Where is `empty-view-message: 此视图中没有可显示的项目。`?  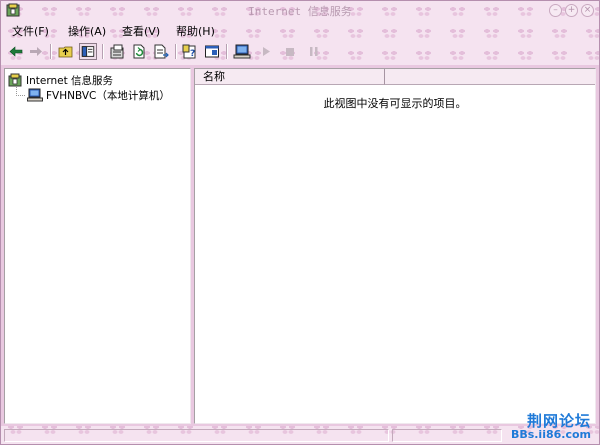 empty-view-message: 此视图中没有可显示的项目。 is located at coordinates (395, 103).